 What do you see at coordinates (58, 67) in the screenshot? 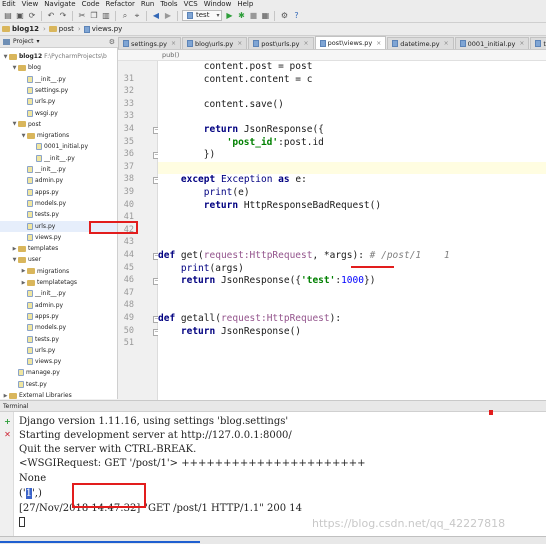
I see `tree-item: ▼ blog` at bounding box center [58, 67].